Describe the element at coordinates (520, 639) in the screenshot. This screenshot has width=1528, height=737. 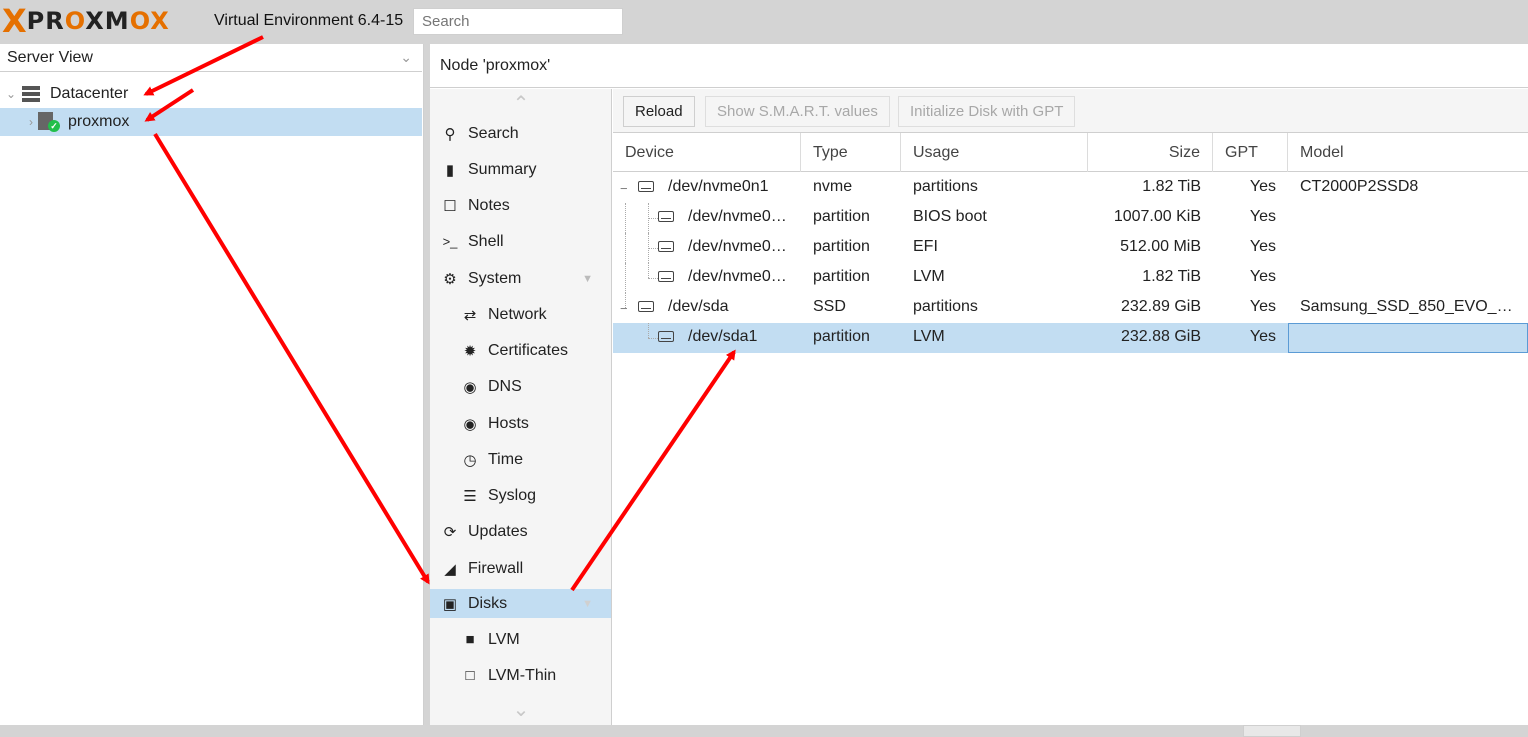
I see `nav-item-lvm: ■ LVM` at that location.